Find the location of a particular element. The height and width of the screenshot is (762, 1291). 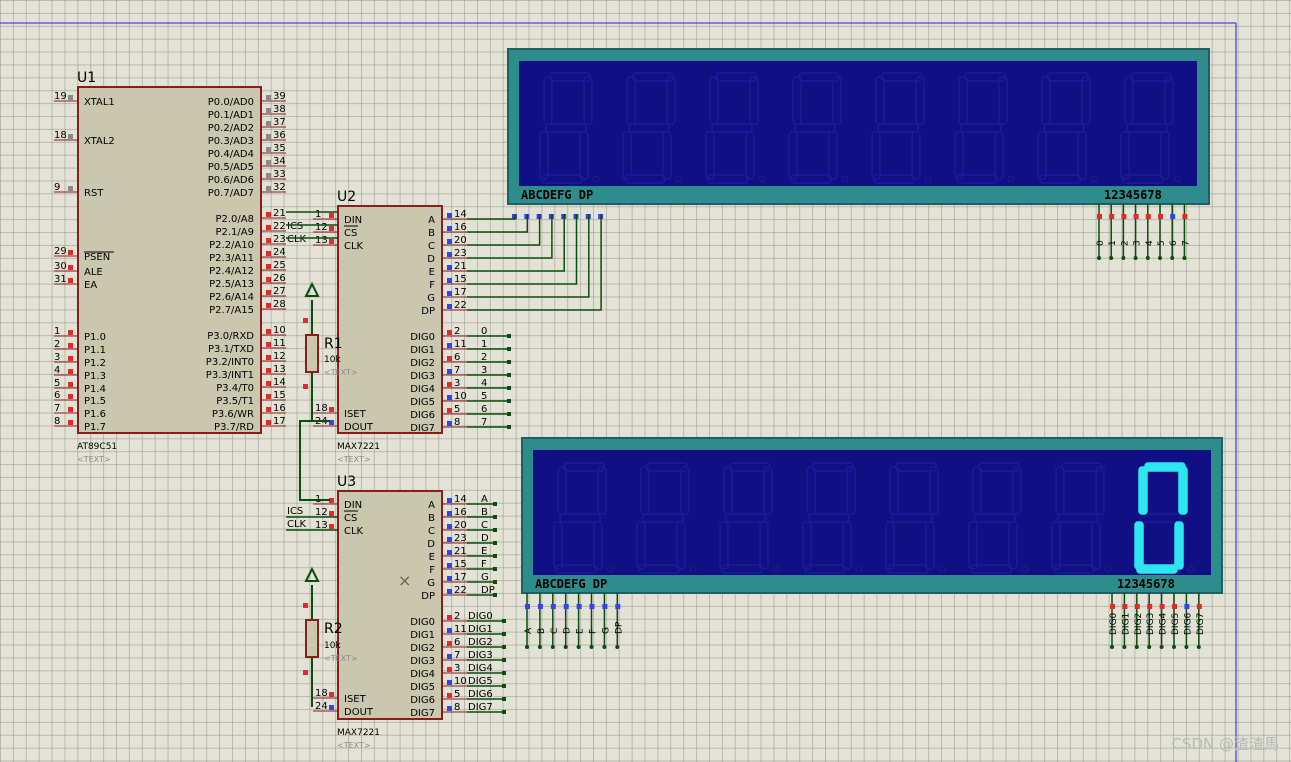

u1-pin-number: 7 is located at coordinates (57, 408).